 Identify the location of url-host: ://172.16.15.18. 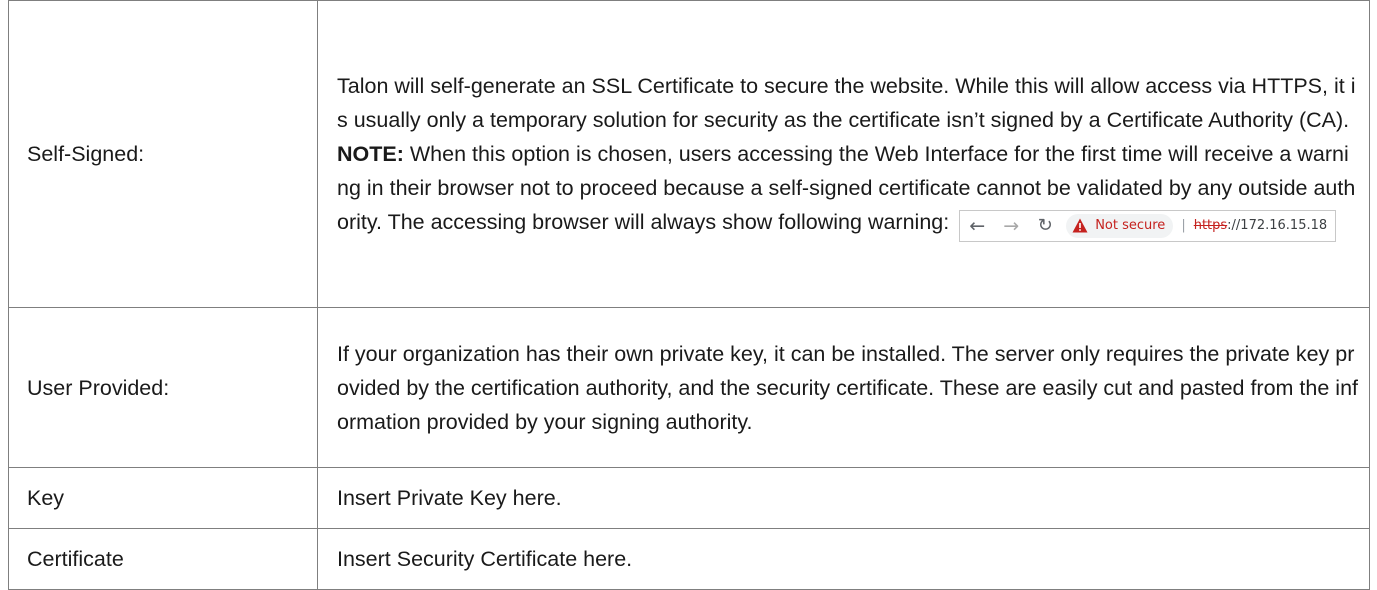
(1277, 225).